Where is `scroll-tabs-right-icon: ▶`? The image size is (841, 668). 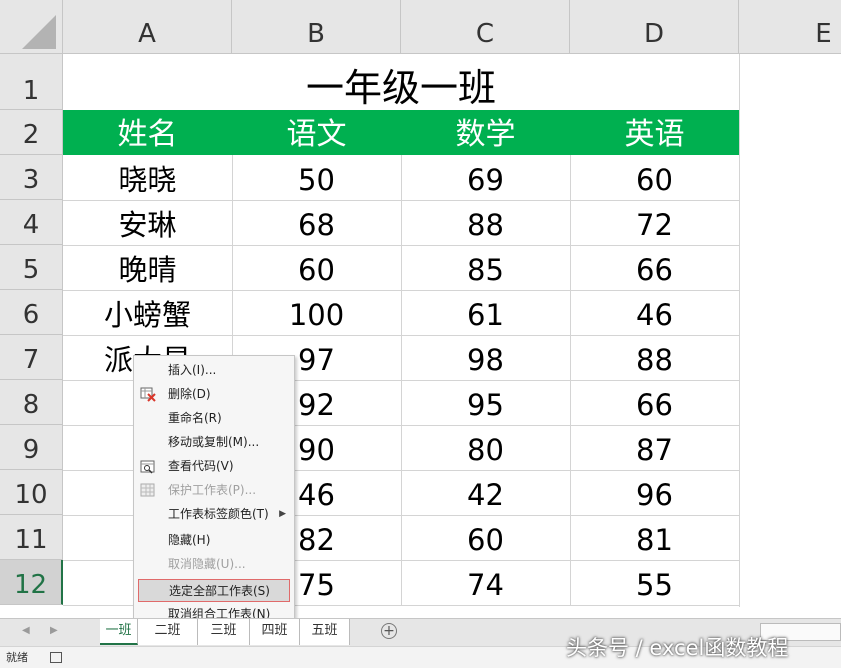 scroll-tabs-right-icon: ▶ is located at coordinates (54, 630).